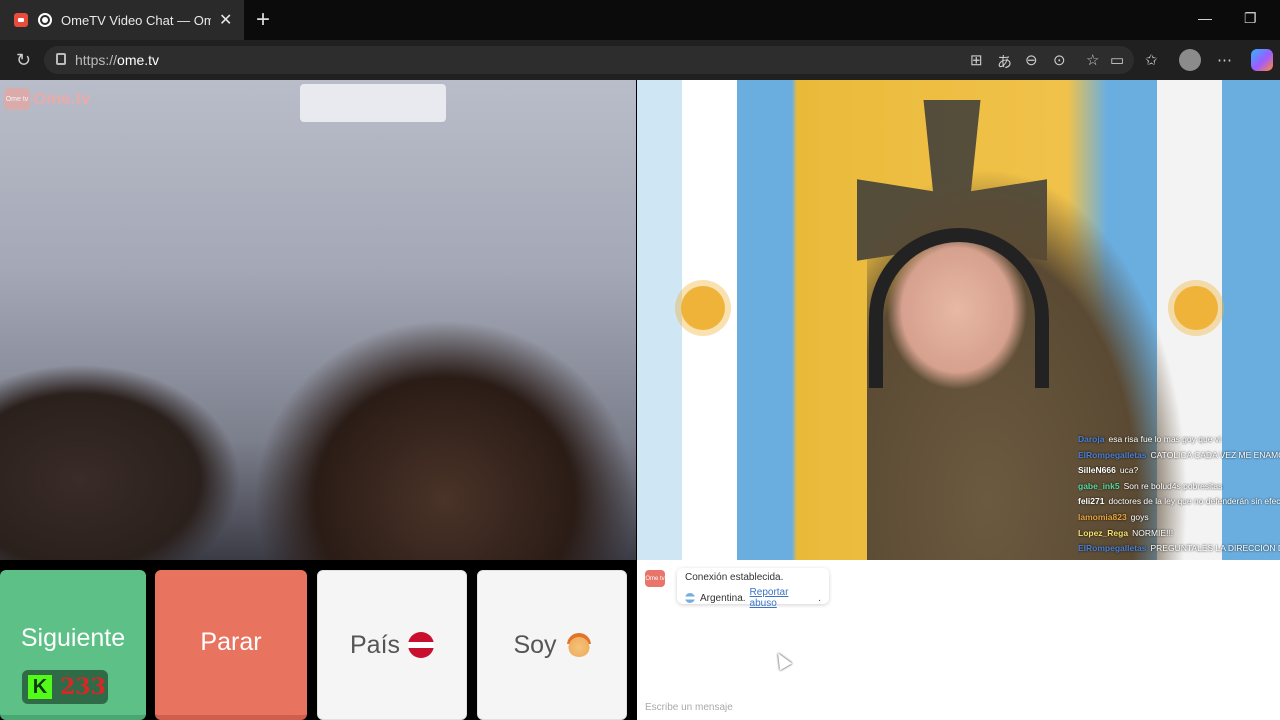 This screenshot has height=720, width=1280. I want to click on stream-chat-username: feli271, so click(1091, 501).